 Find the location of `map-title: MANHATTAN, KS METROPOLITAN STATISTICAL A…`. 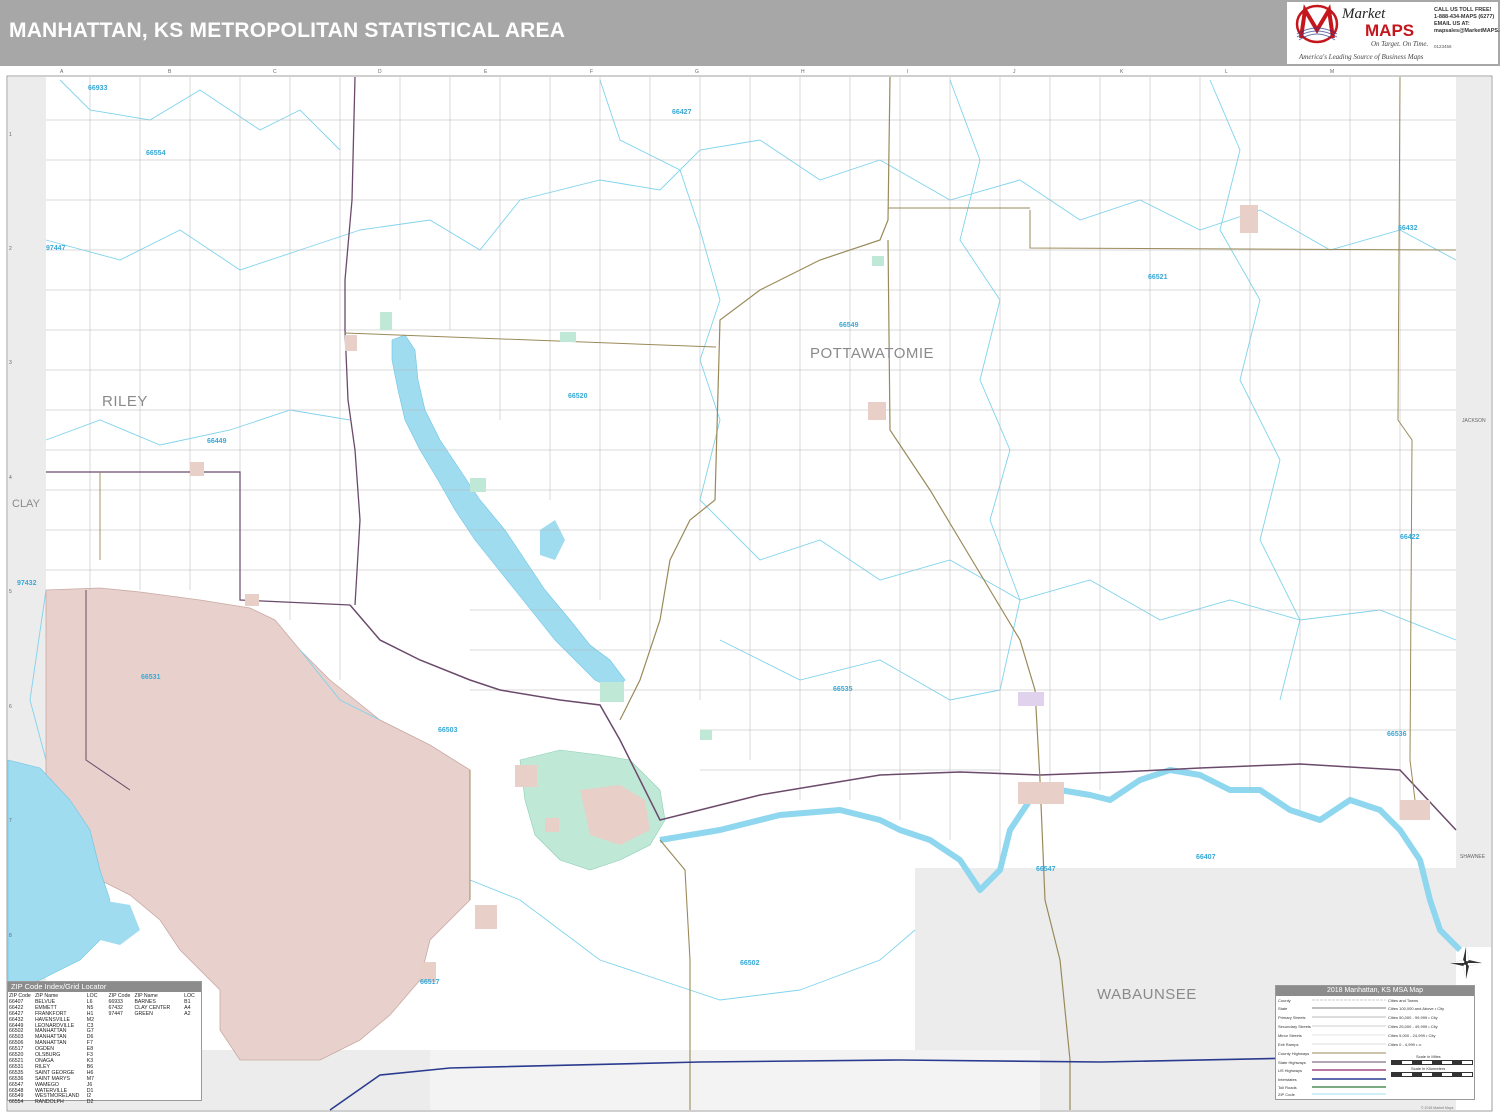

map-title: MANHATTAN, KS METROPOLITAN STATISTICAL A… is located at coordinates (287, 30).